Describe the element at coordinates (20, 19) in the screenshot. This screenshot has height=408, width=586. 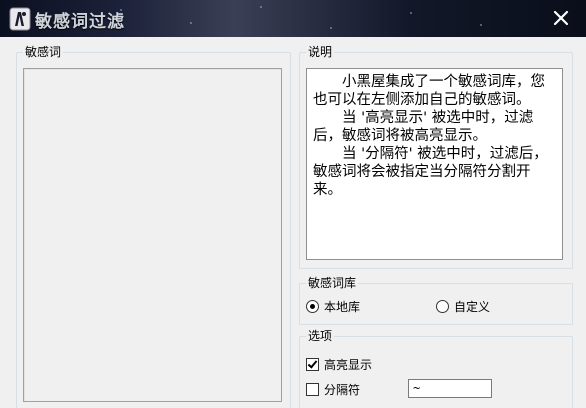
I see `app-logo-icon` at that location.